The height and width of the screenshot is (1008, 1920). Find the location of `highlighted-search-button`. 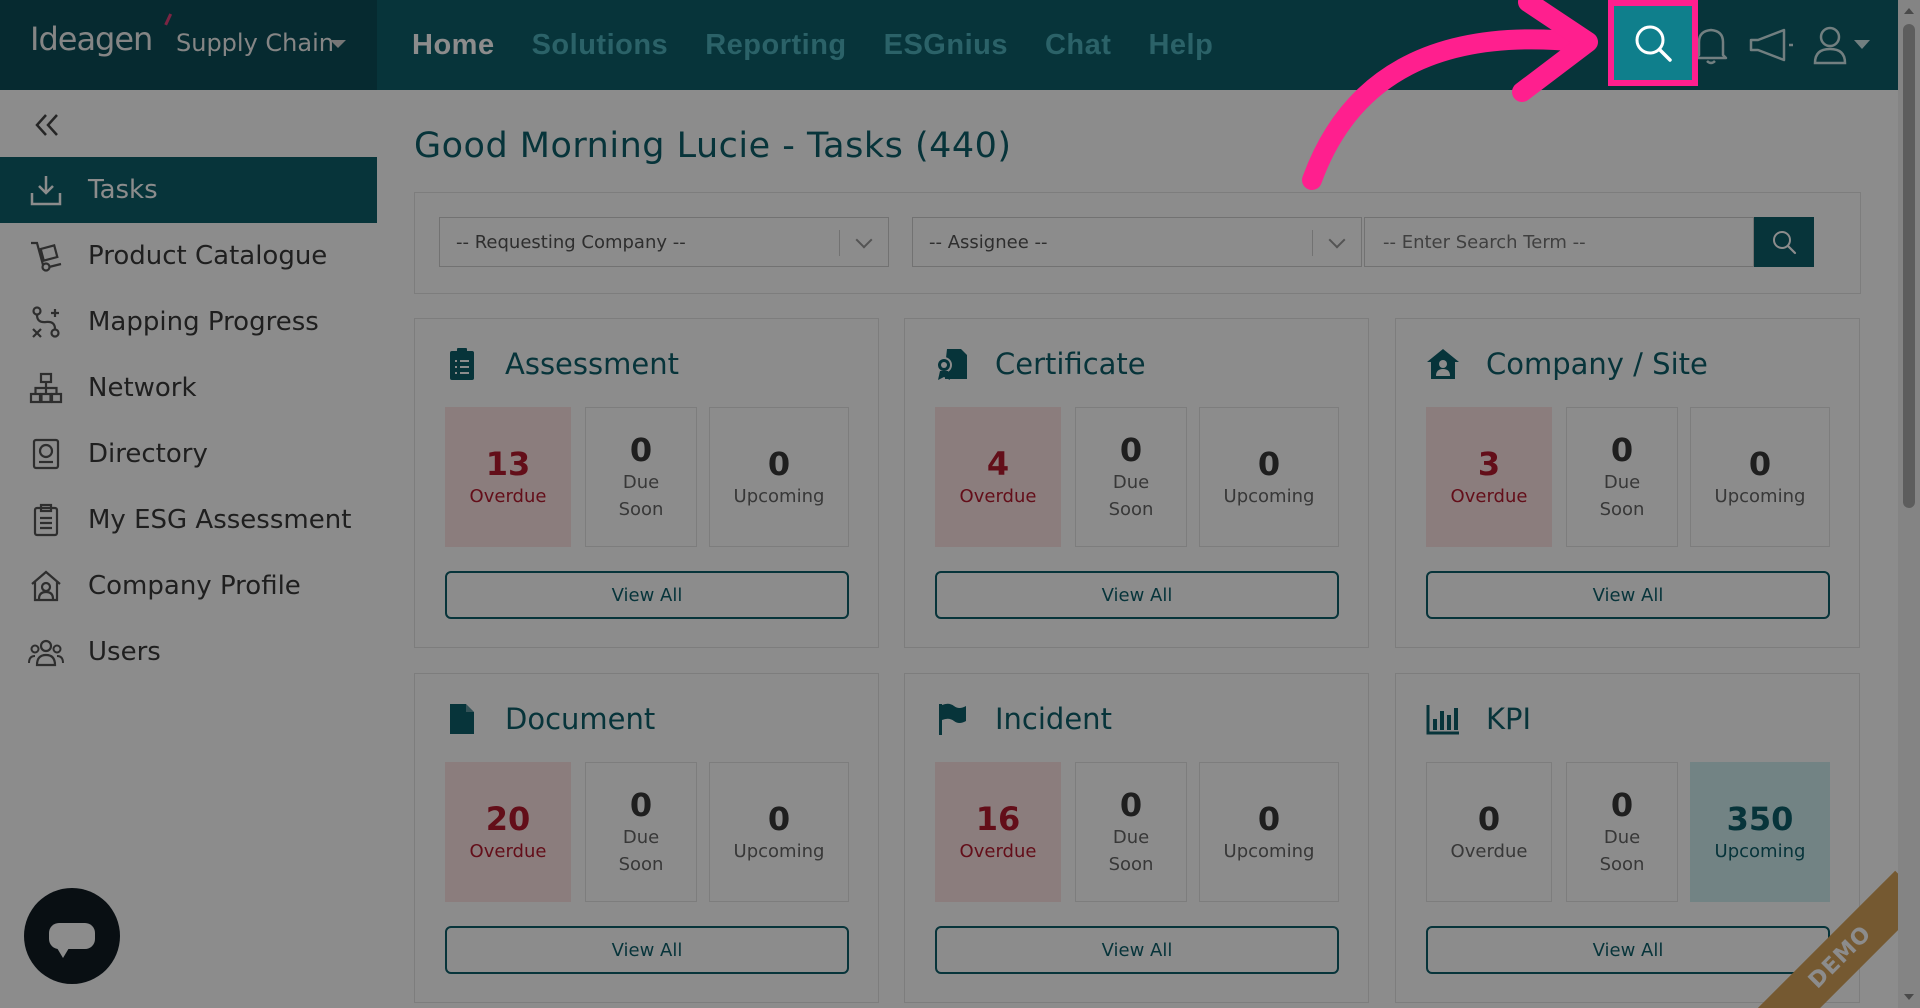

highlighted-search-button is located at coordinates (1653, 43).